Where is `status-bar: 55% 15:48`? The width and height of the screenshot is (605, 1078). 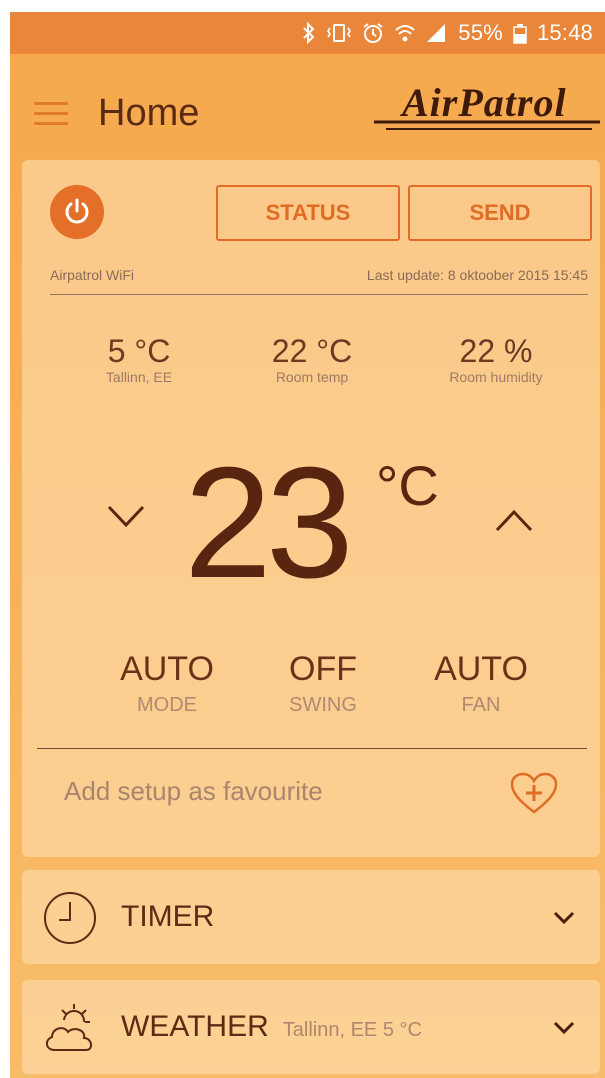
status-bar: 55% 15:48 is located at coordinates (307, 33).